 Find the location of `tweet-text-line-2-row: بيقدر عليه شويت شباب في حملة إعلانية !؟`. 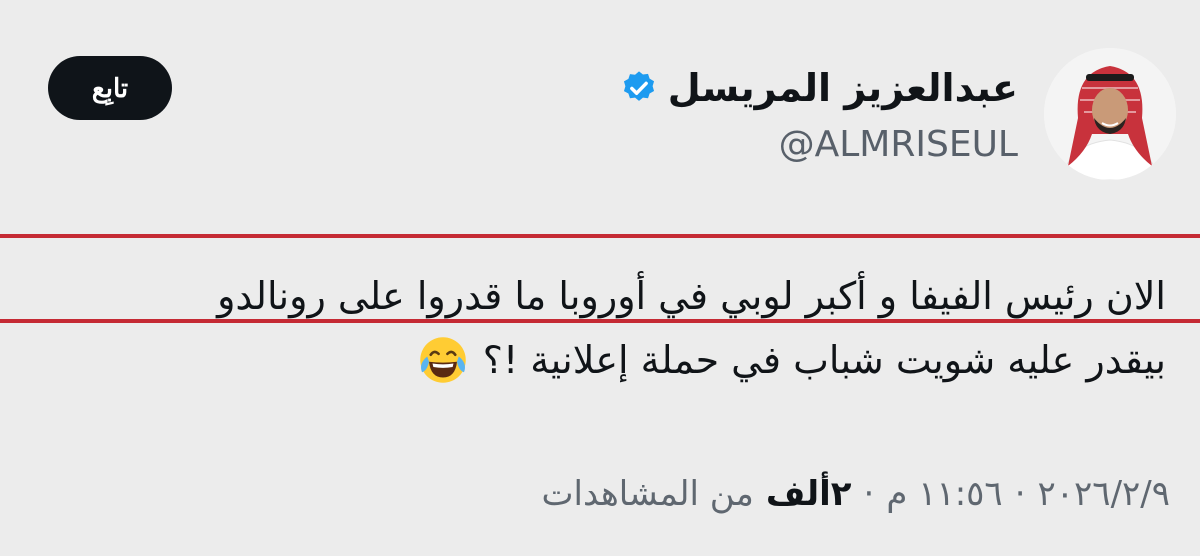

tweet-text-line-2-row: بيقدر عليه شويت شباب في حملة إعلانية !؟ is located at coordinates (606, 360).